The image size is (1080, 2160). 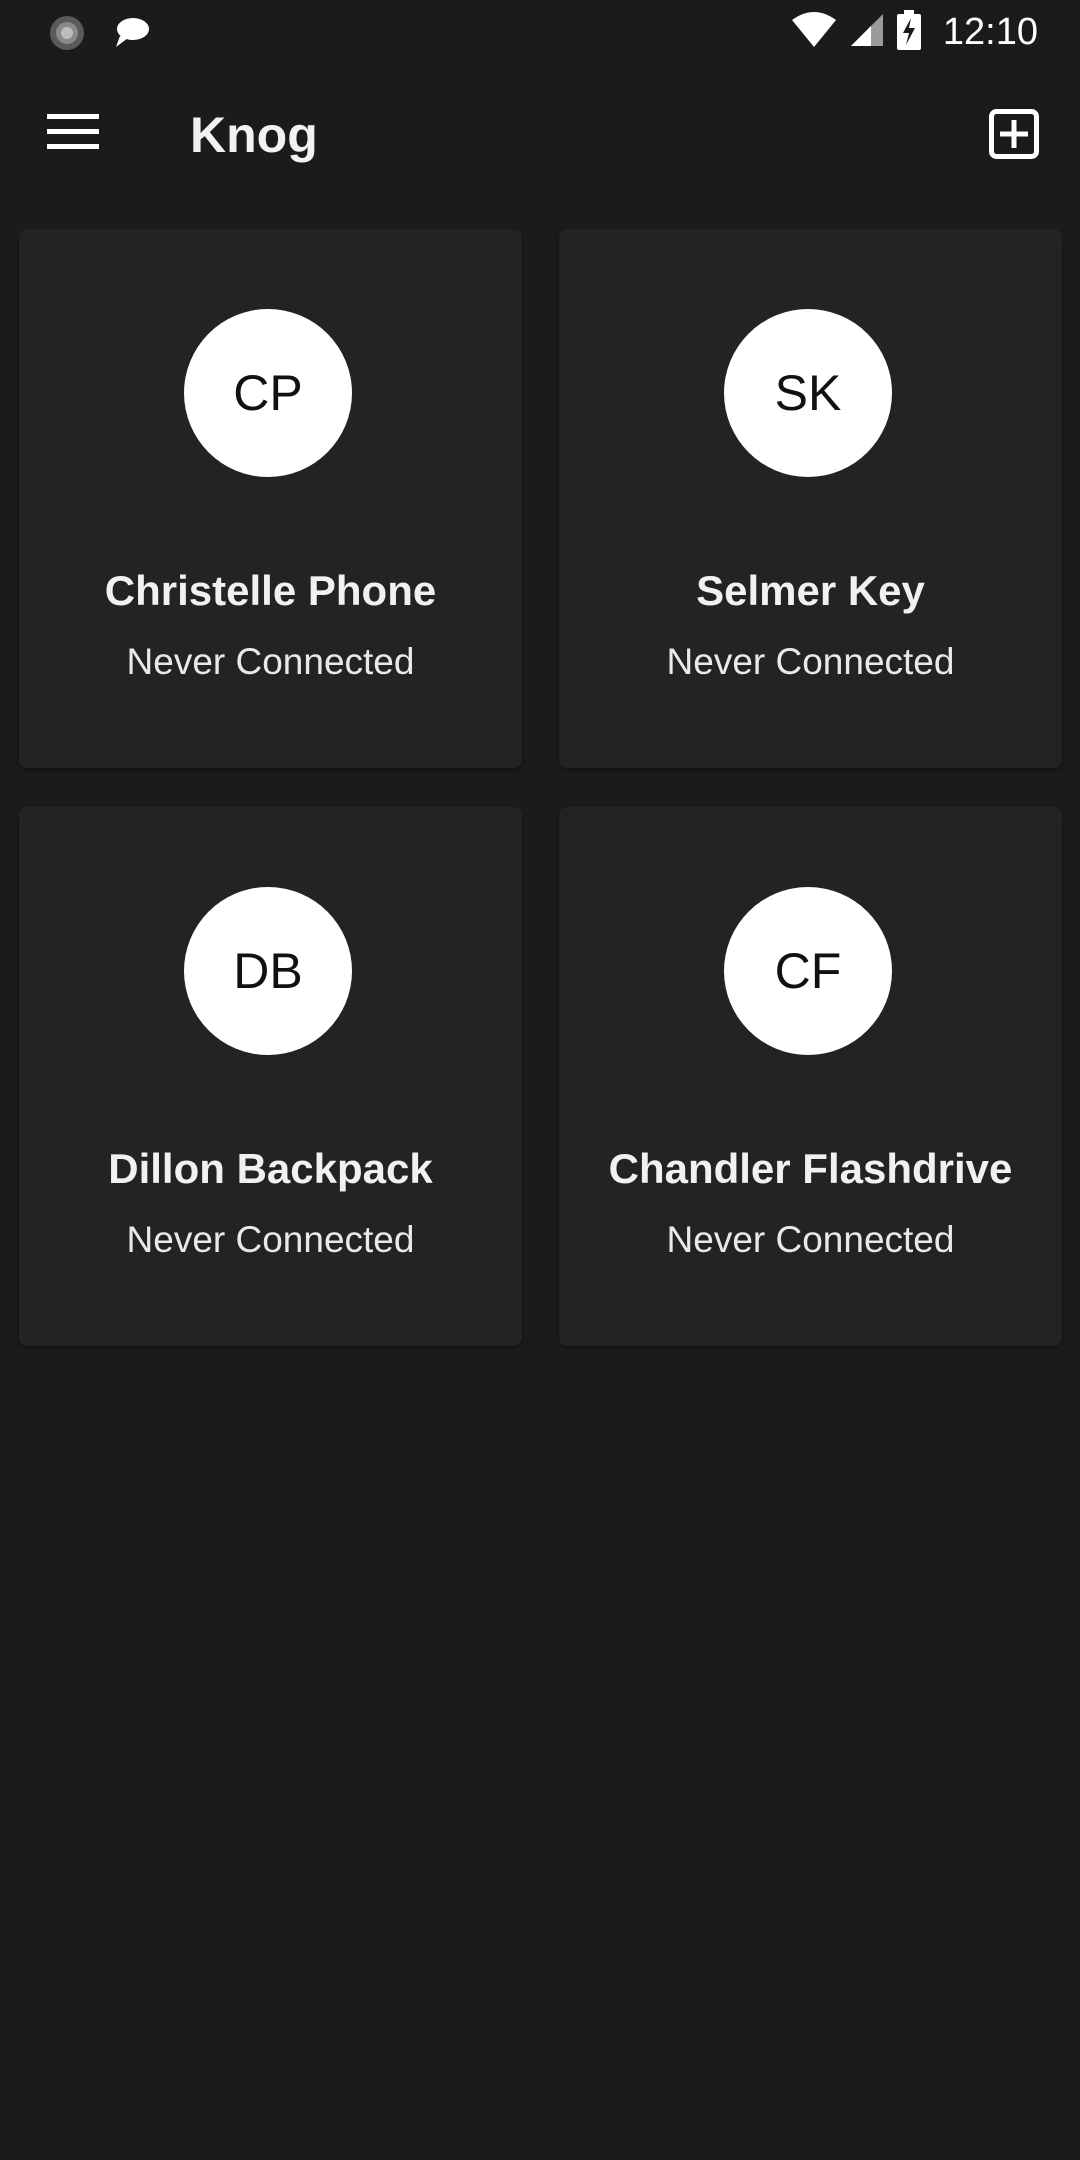 I want to click on battery-charging-icon, so click(x=908, y=32).